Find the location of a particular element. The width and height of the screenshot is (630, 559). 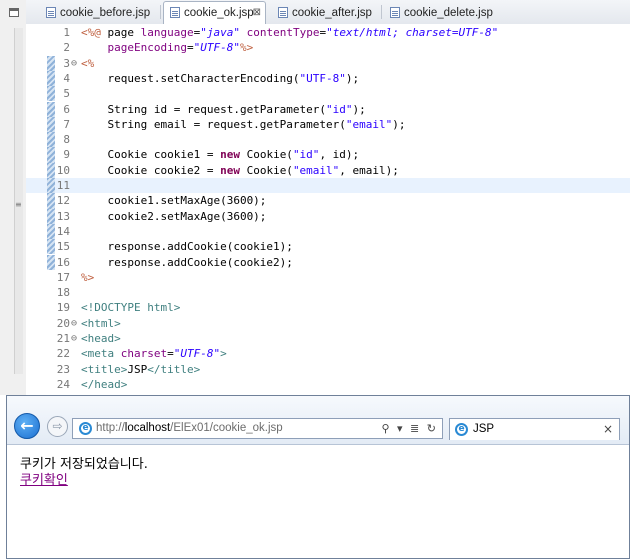

code-line: 2 pageEncoding="UTF-8"%> is located at coordinates (328, 47).